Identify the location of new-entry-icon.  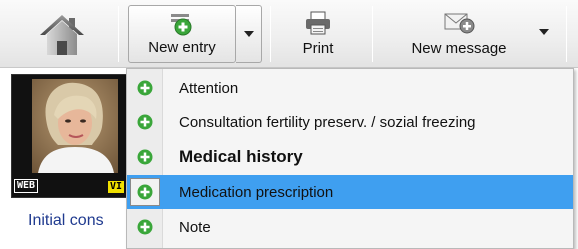
(181, 25).